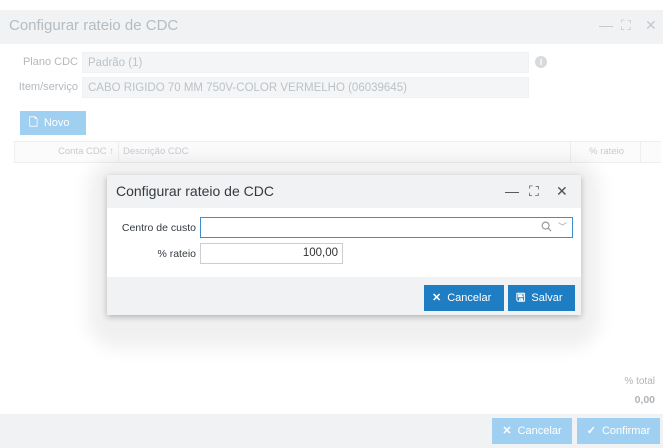  I want to click on search-icon, so click(546, 226).